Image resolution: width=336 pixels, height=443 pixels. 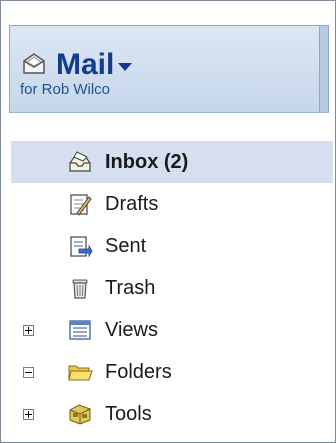 I want to click on nav-item-label: Trash, so click(x=130, y=287).